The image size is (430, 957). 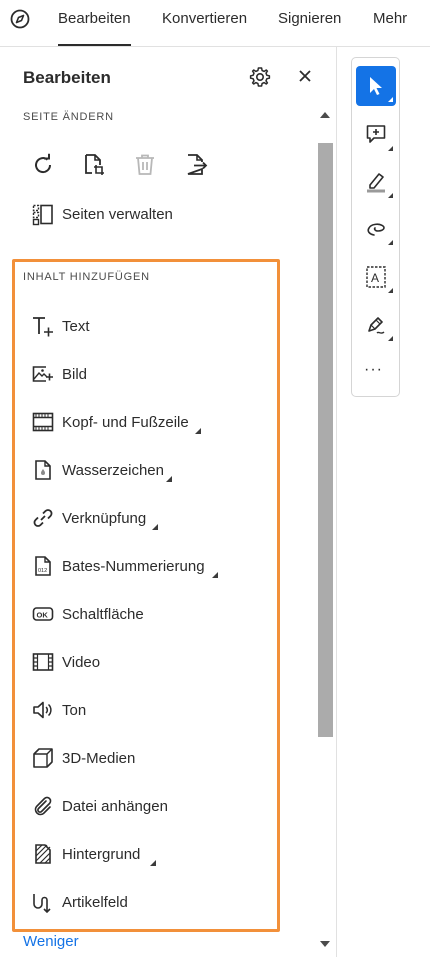 I want to click on link-icon, so click(x=43, y=518).